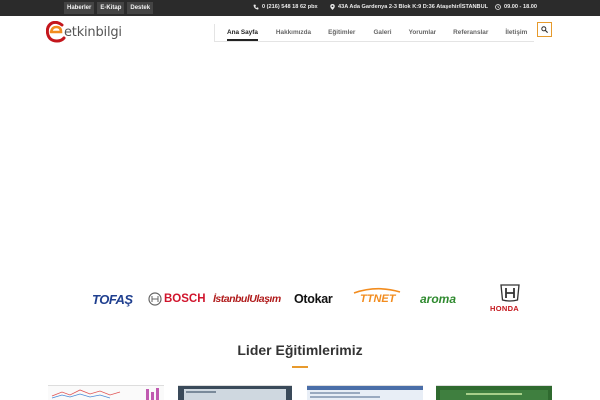 The image size is (600, 400). Describe the element at coordinates (520, 7) in the screenshot. I see `hours-text: 09.00 - 18.00` at that location.